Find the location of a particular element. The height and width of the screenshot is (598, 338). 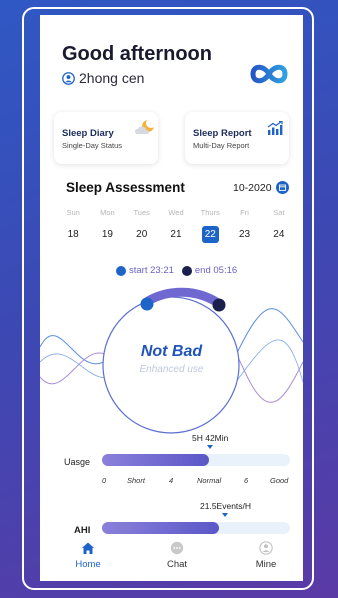

sleep-diary-title: Sleep Diary is located at coordinates (88, 133).